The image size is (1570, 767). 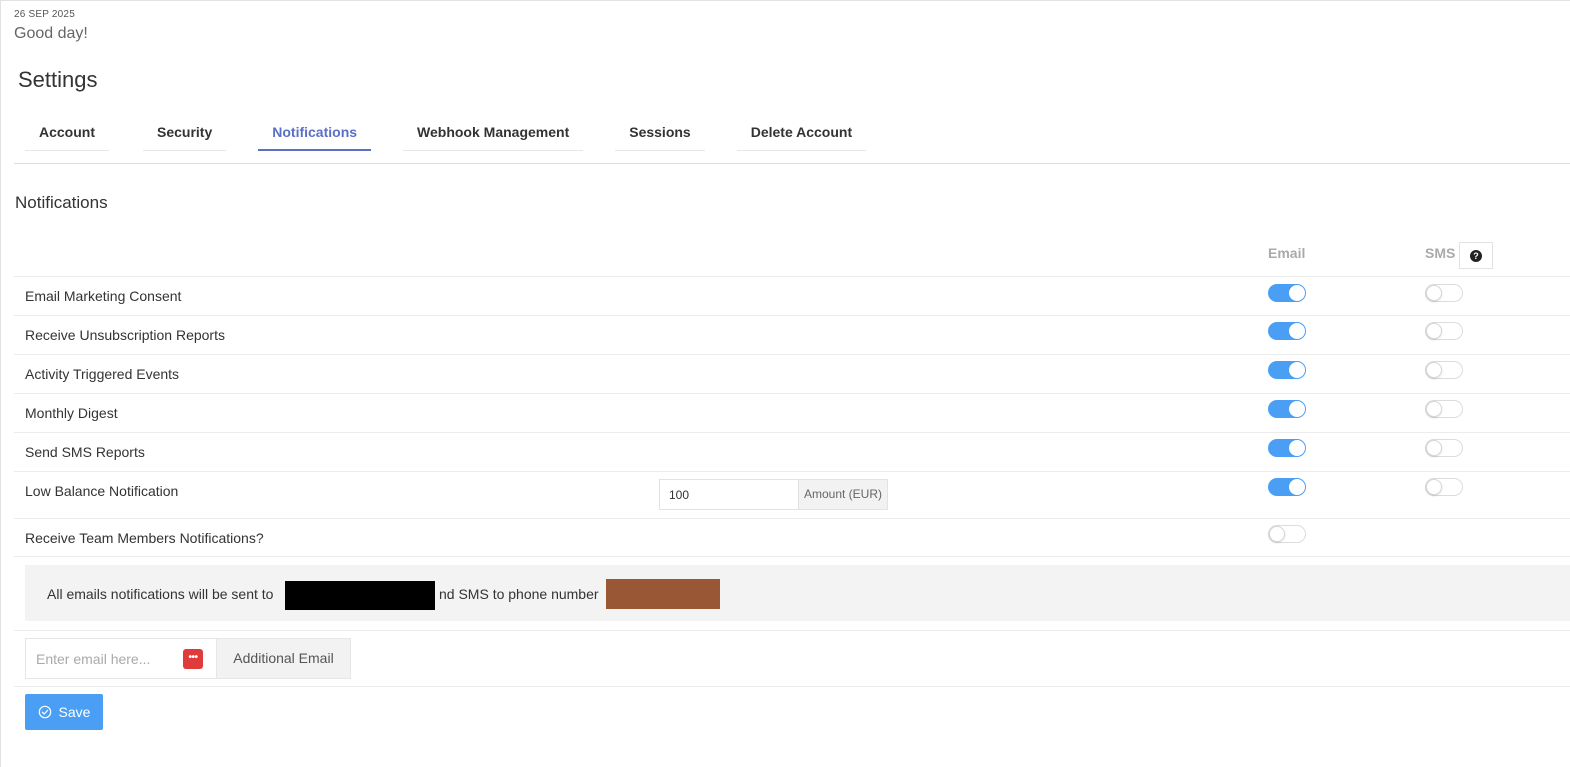 I want to click on email-toggle-sms-reports, so click(x=1287, y=448).